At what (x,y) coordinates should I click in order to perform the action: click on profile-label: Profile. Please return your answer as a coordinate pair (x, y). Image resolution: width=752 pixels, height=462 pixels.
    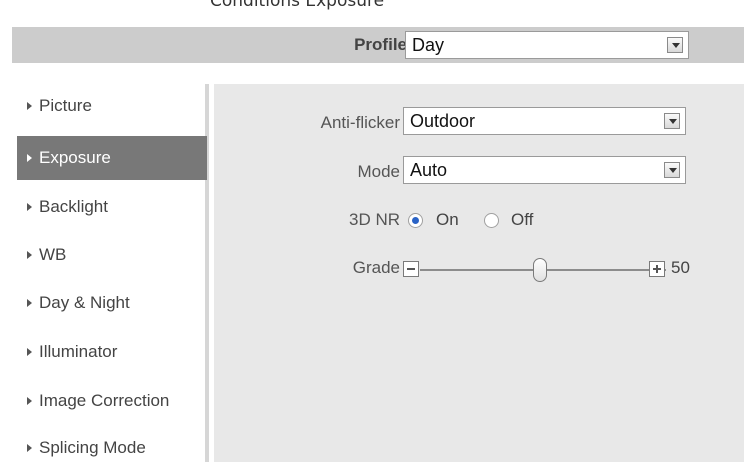
    Looking at the image, I should click on (380, 44).